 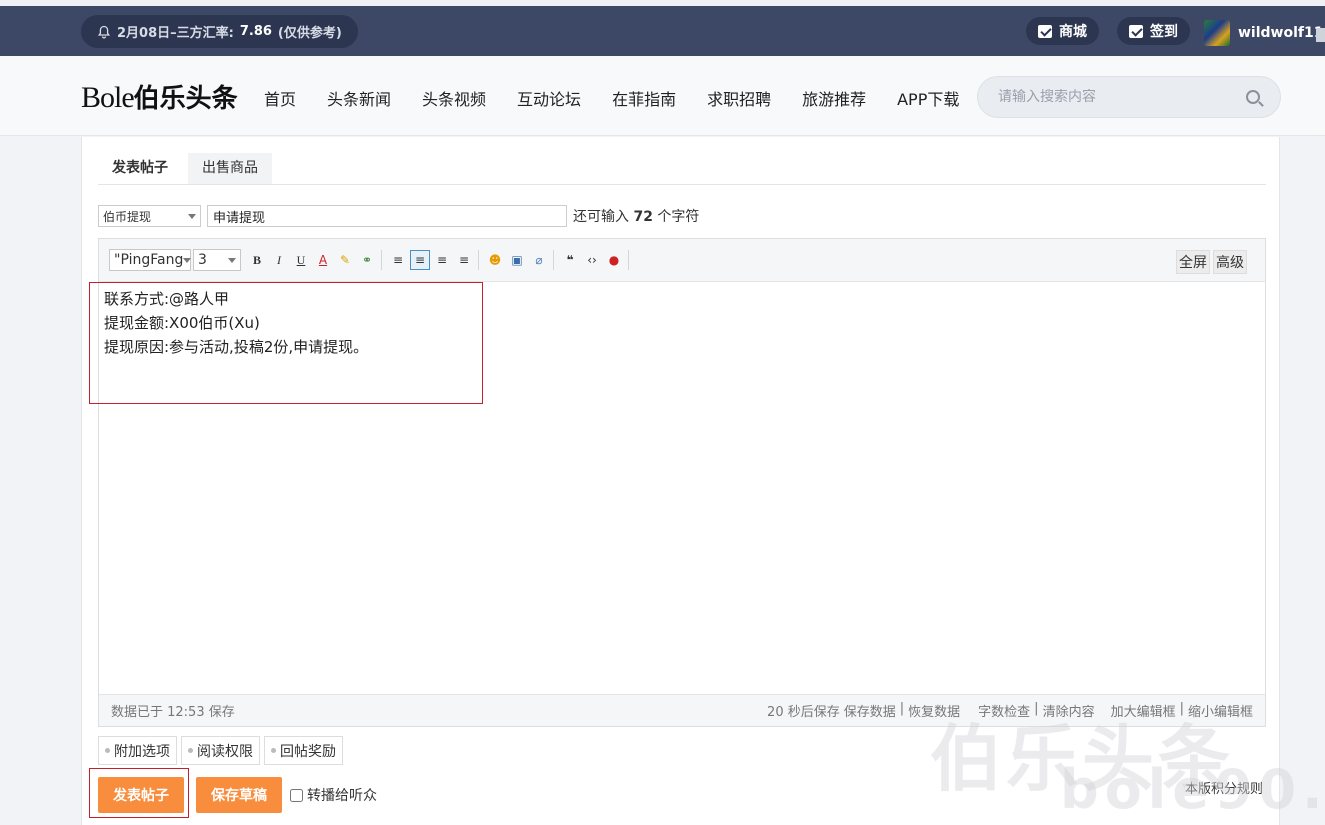 I want to click on top-bar: 2月08日–三方汇率: 7.86 (仅供参考) 商城 签到 wildwolf116, so click(x=662, y=28).